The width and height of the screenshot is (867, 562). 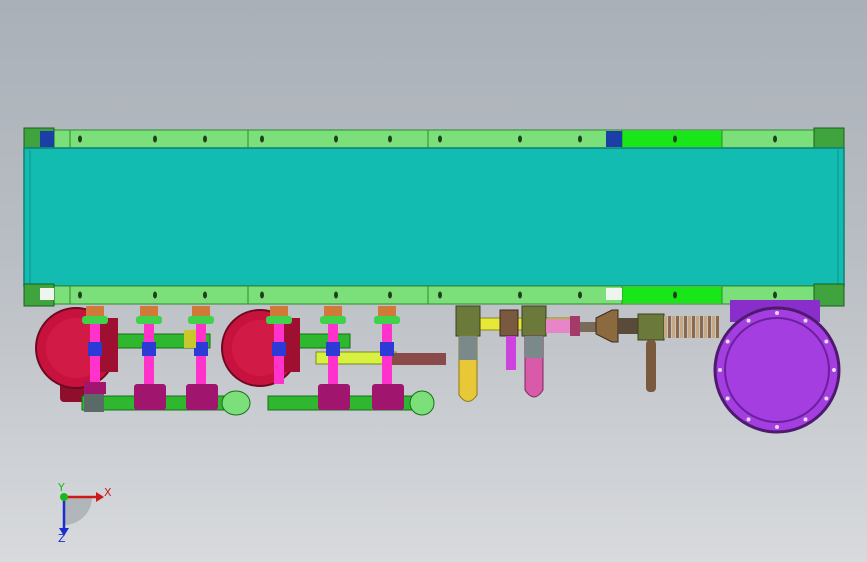 What do you see at coordinates (672, 295) in the screenshot?
I see `bottom-rail-bright-section` at bounding box center [672, 295].